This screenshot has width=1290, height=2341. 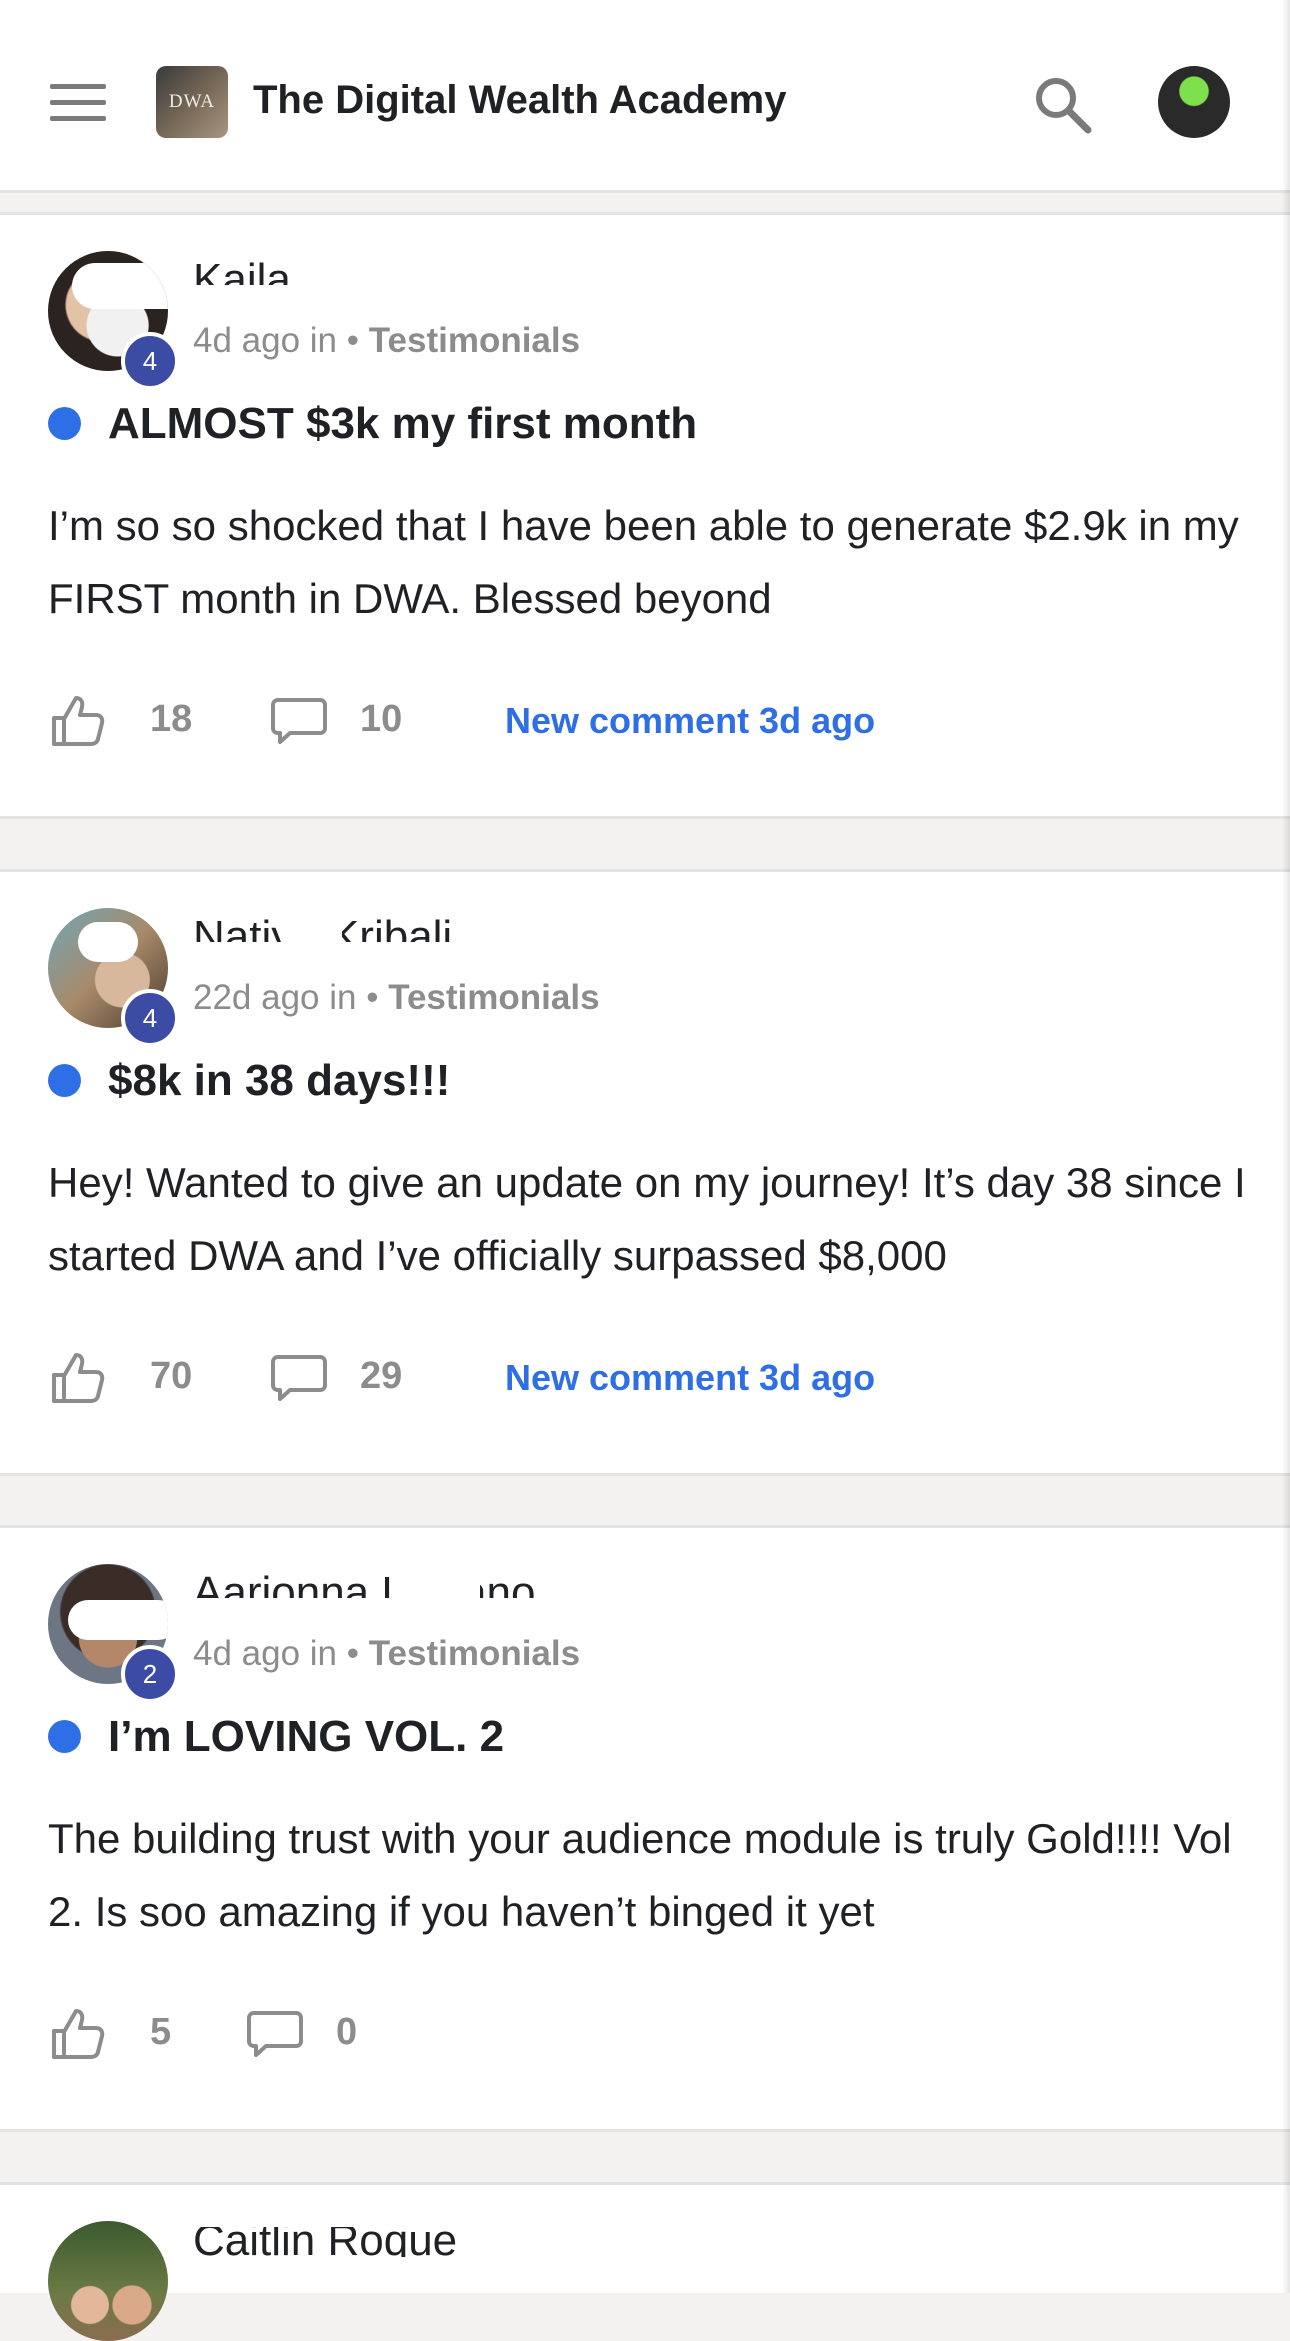 I want to click on user-avatar, so click(x=1194, y=102).